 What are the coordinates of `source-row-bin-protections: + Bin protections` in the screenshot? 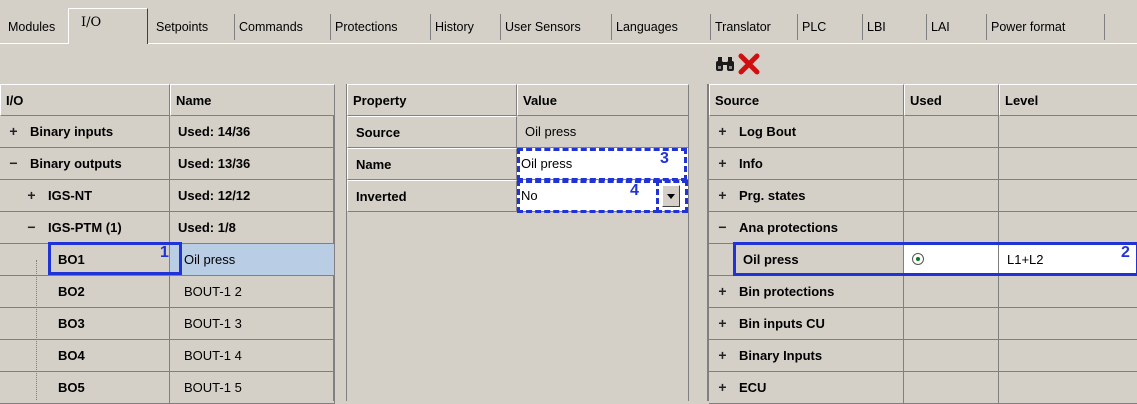 It's located at (806, 292).